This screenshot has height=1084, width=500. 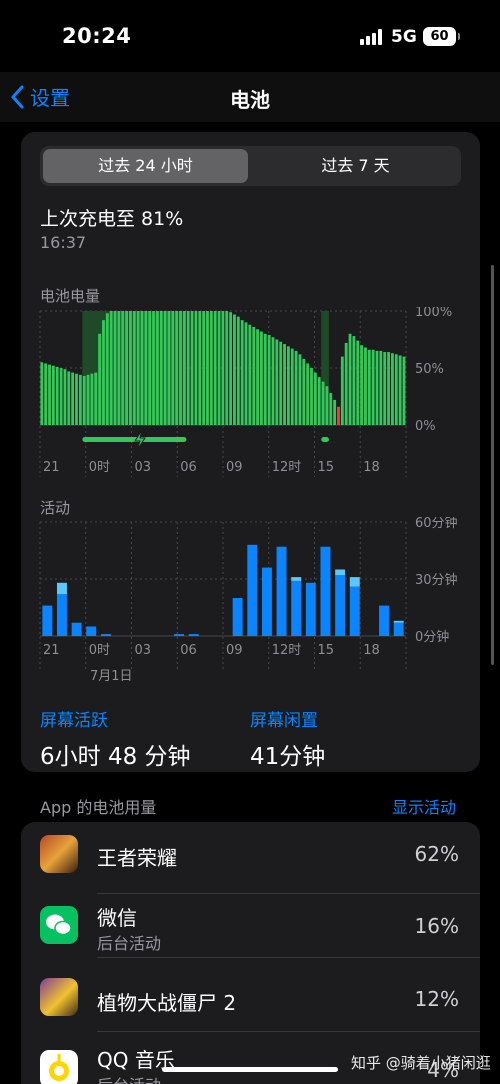 What do you see at coordinates (355, 166) in the screenshot?
I see `segment-7d: 过去 7 天` at bounding box center [355, 166].